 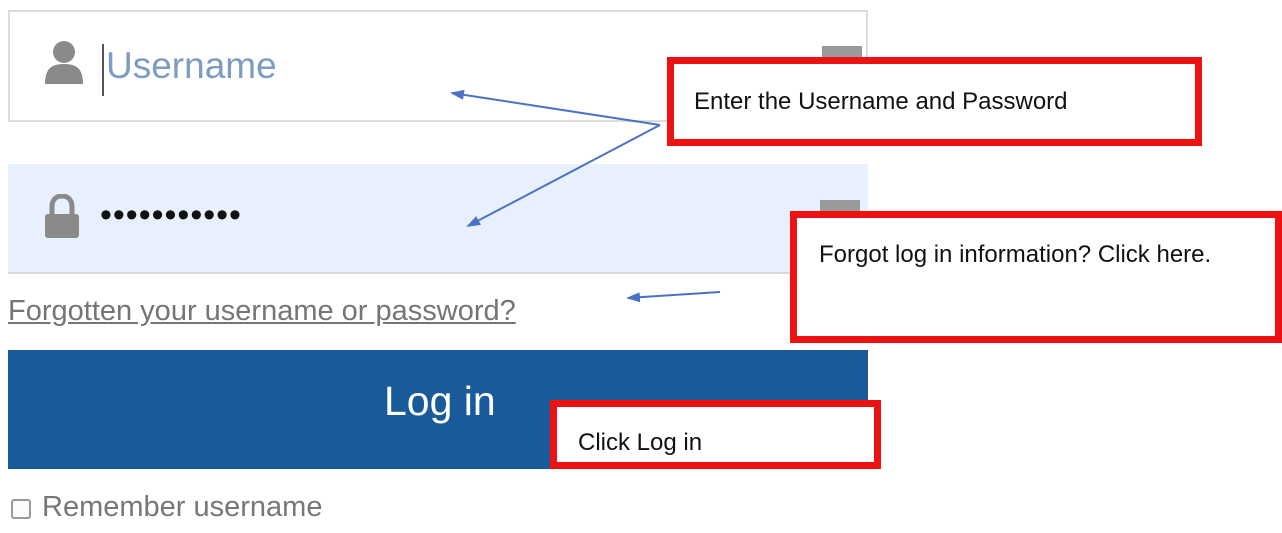 What do you see at coordinates (640, 442) in the screenshot?
I see `callout-login-text: Click Log in` at bounding box center [640, 442].